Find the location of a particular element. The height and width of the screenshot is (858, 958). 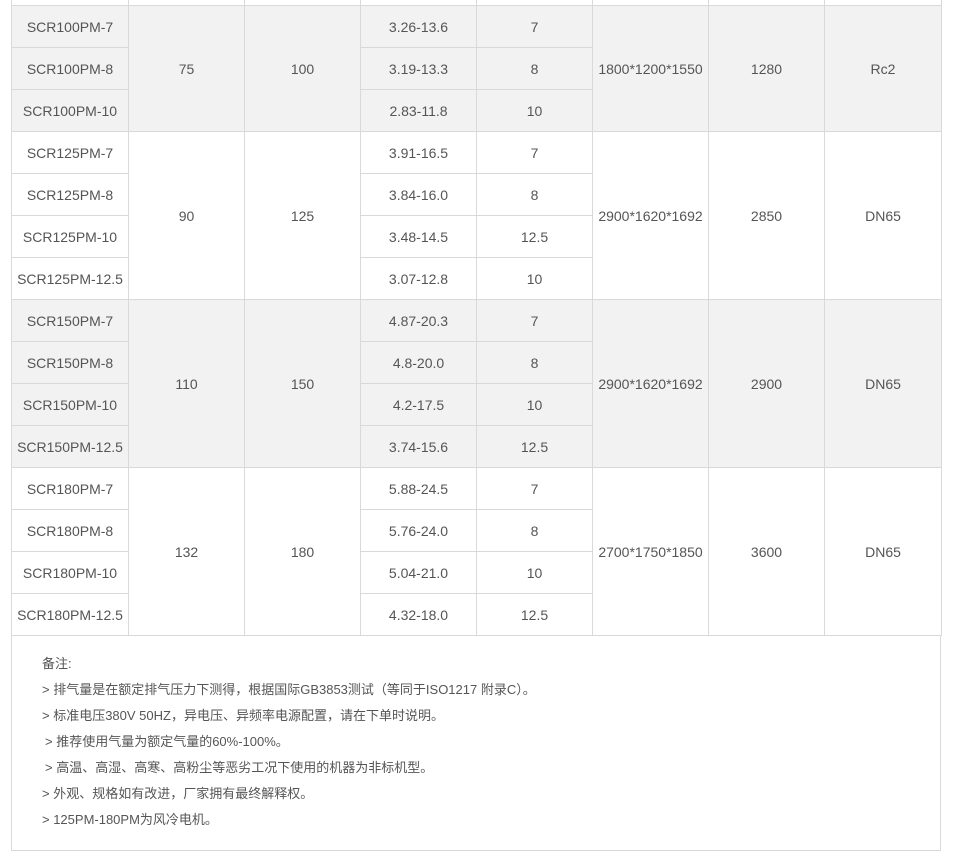

flow-cell: 4.2-17.5 is located at coordinates (418, 404).